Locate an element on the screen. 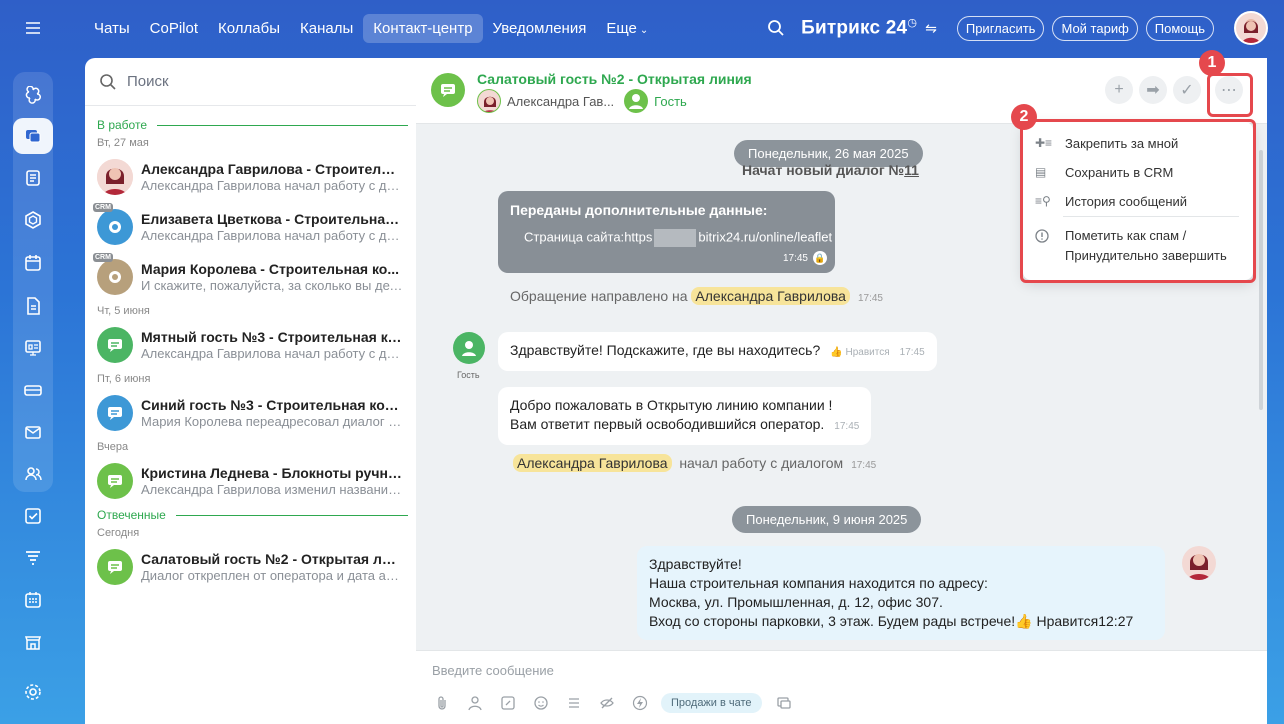 The height and width of the screenshot is (724, 1284). tab-more: Еще ⌄ is located at coordinates (627, 28).